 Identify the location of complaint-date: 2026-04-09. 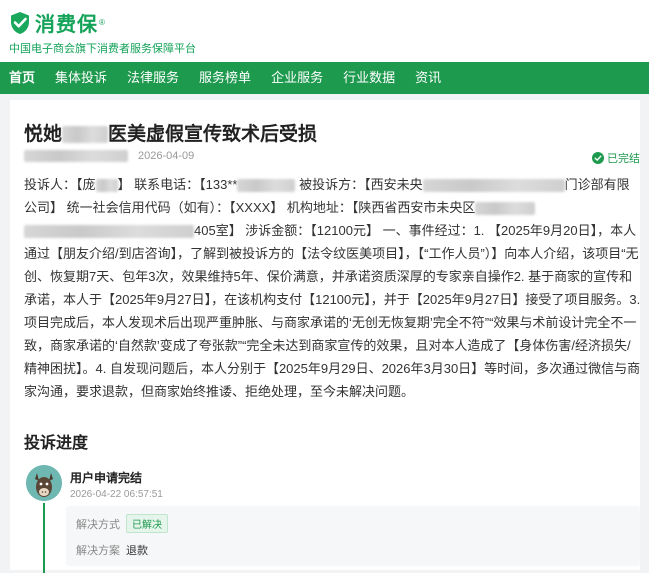
(166, 156).